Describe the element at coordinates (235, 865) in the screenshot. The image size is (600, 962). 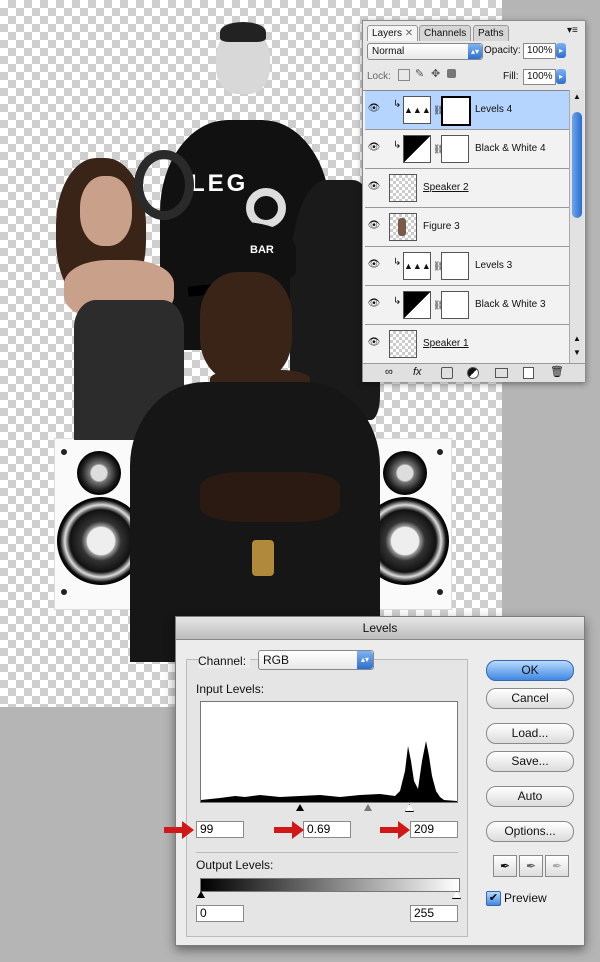
I see `output-levels-label: Output Levels:` at that location.